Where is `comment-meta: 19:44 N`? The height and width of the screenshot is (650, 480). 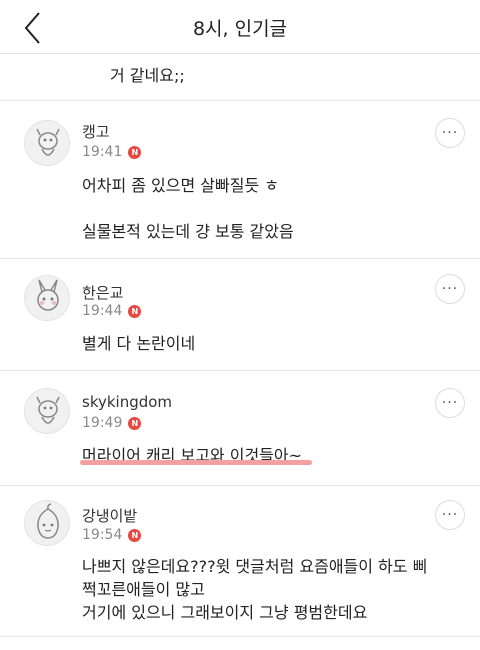
comment-meta: 19:44 N is located at coordinates (112, 311).